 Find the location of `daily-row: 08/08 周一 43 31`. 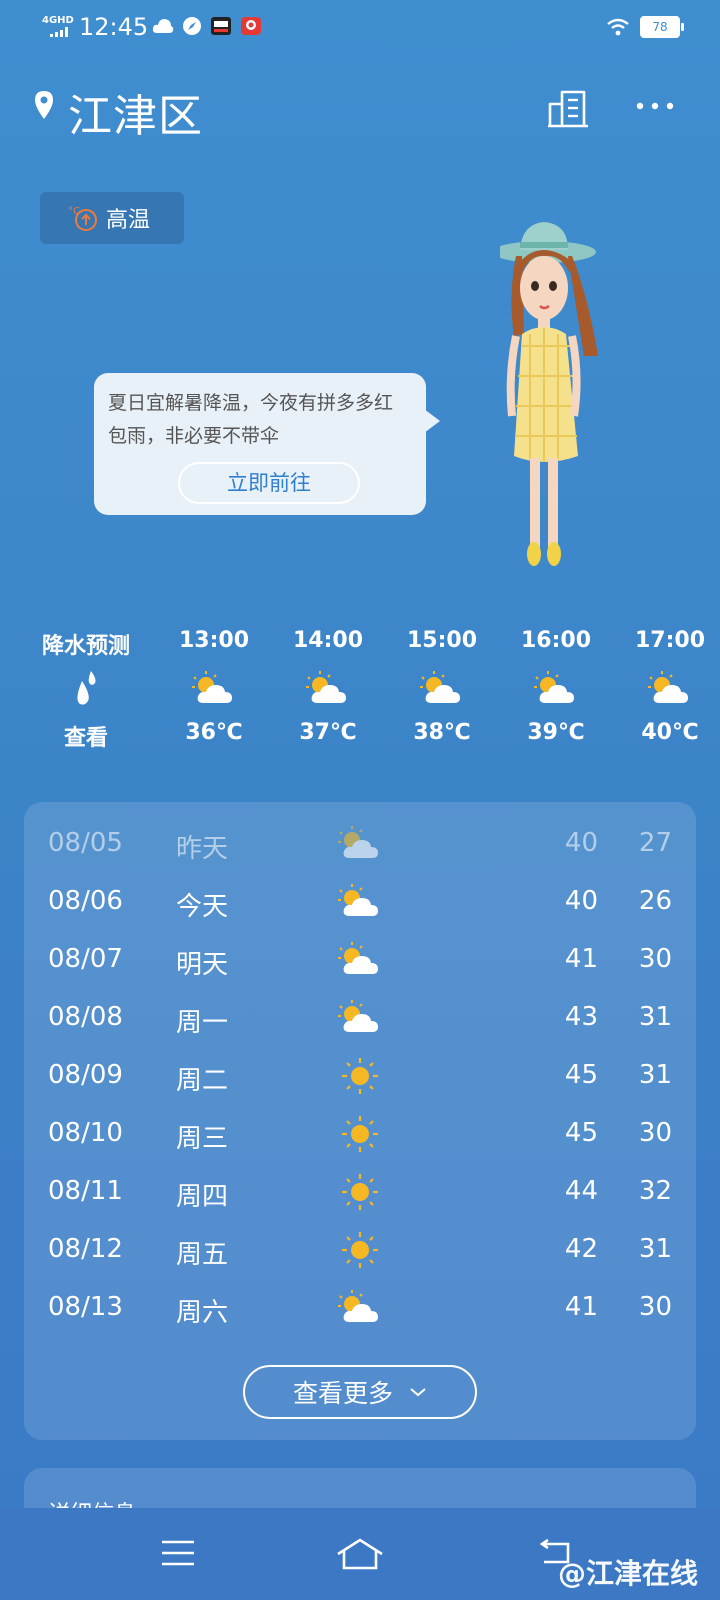

daily-row: 08/08 周一 43 31 is located at coordinates (360, 1023).